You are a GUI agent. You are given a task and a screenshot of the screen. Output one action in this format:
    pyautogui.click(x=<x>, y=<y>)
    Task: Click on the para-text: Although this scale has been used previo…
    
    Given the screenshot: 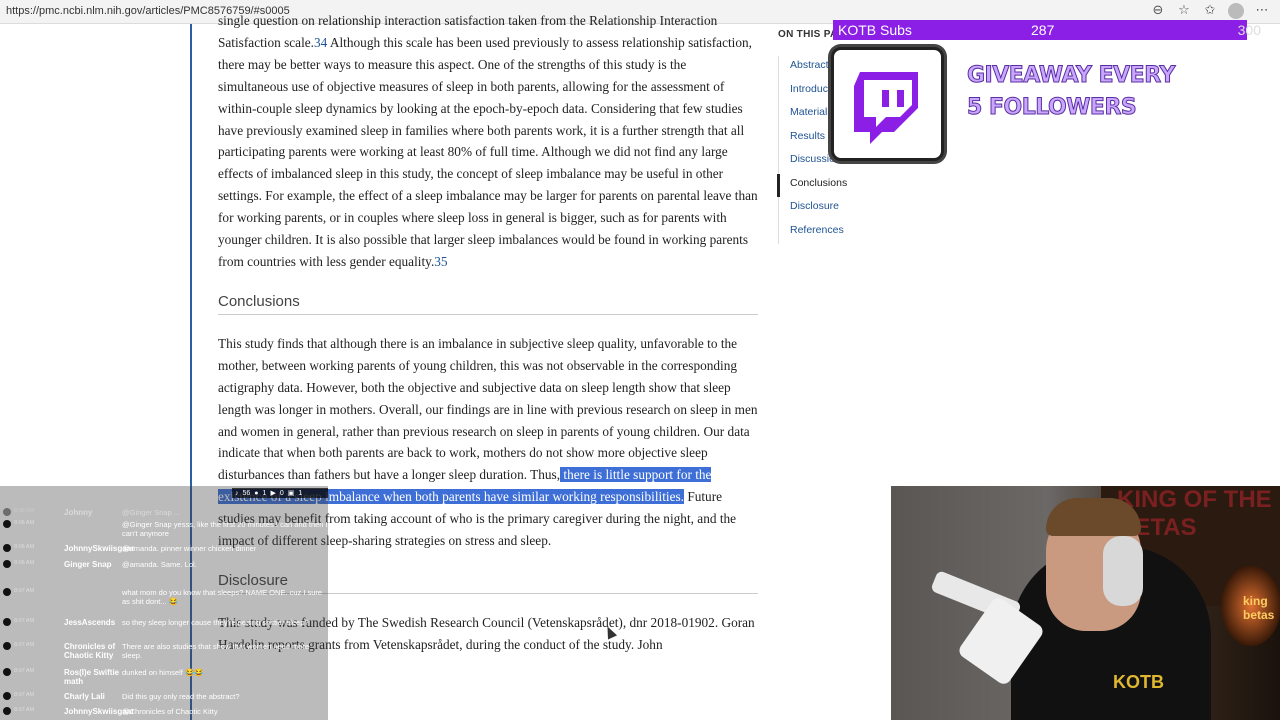 What is the action you would take?
    pyautogui.click(x=488, y=151)
    